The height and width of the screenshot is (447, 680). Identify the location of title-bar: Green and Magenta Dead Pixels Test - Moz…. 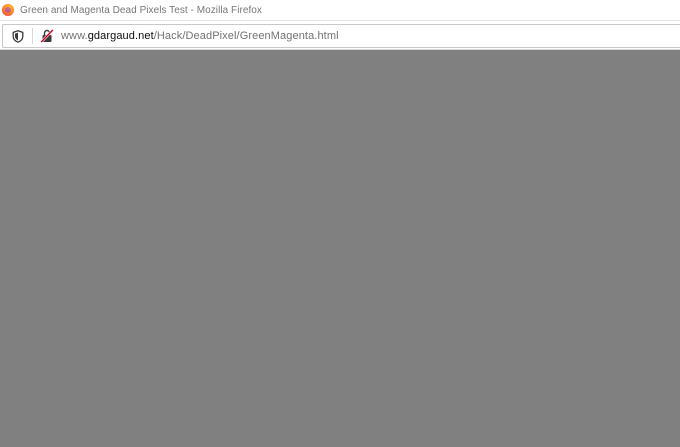
(340, 10).